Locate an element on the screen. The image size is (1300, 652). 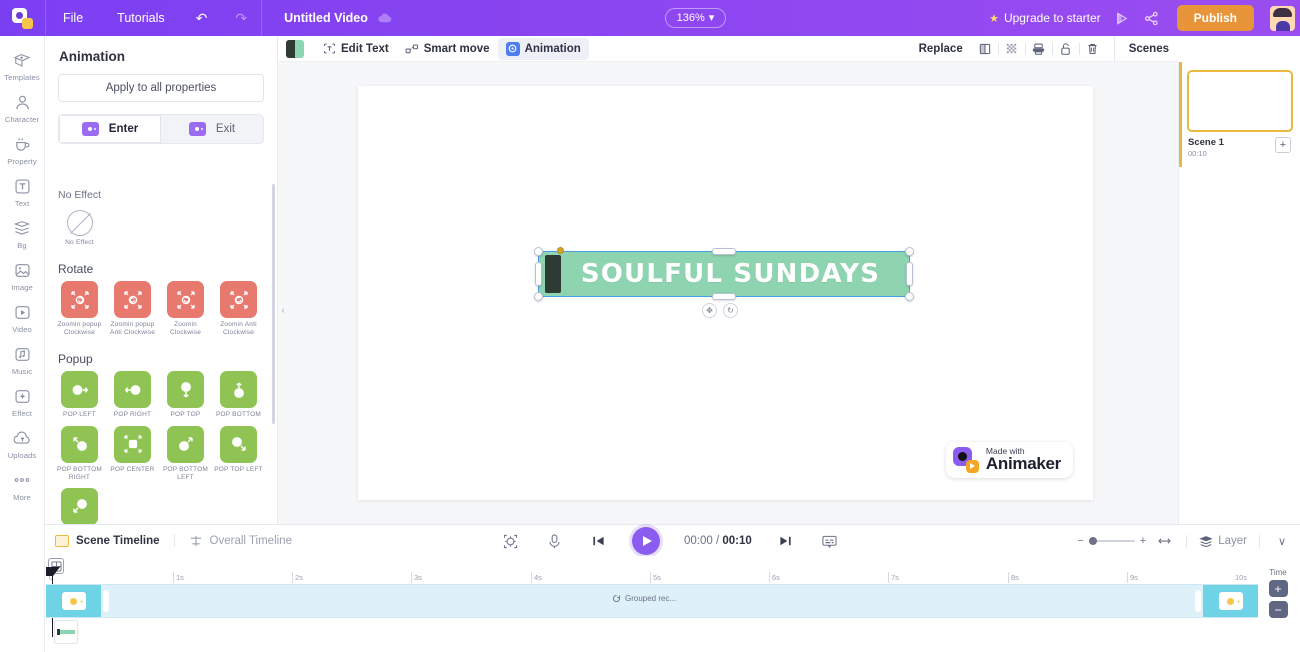
zoom-slider-track is located at coordinates (1111, 541).